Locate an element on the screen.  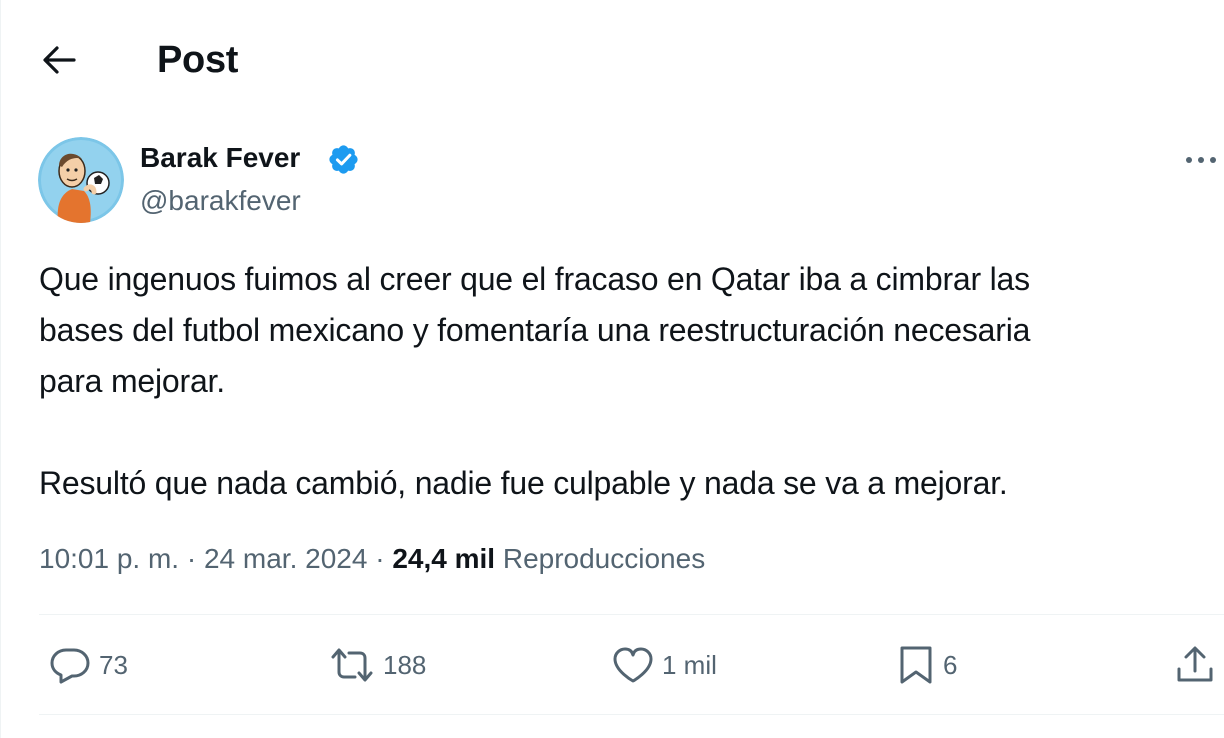
avatar-image is located at coordinates (81, 180).